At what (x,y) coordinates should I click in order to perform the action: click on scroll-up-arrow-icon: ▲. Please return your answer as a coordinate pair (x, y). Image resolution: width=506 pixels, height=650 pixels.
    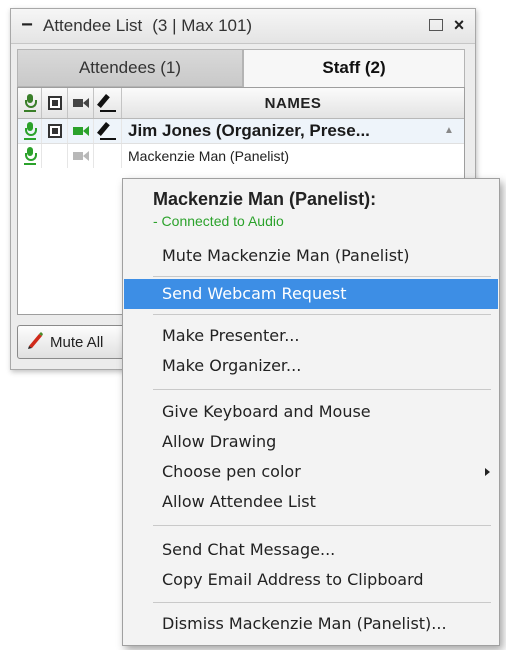
    Looking at the image, I should click on (449, 130).